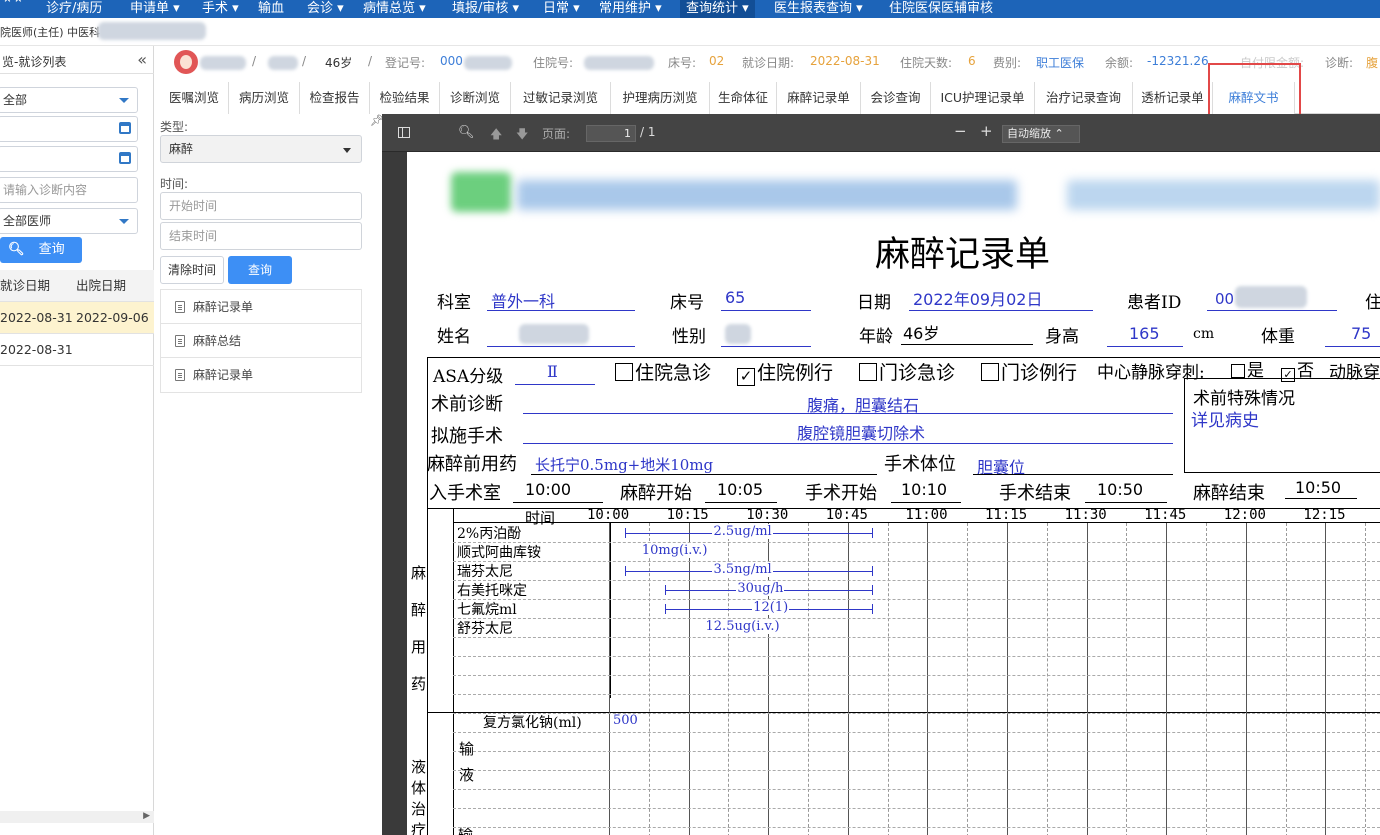  Describe the element at coordinates (77, 286) in the screenshot. I see `visit-table-header: 就诊日期 出院日期` at that location.